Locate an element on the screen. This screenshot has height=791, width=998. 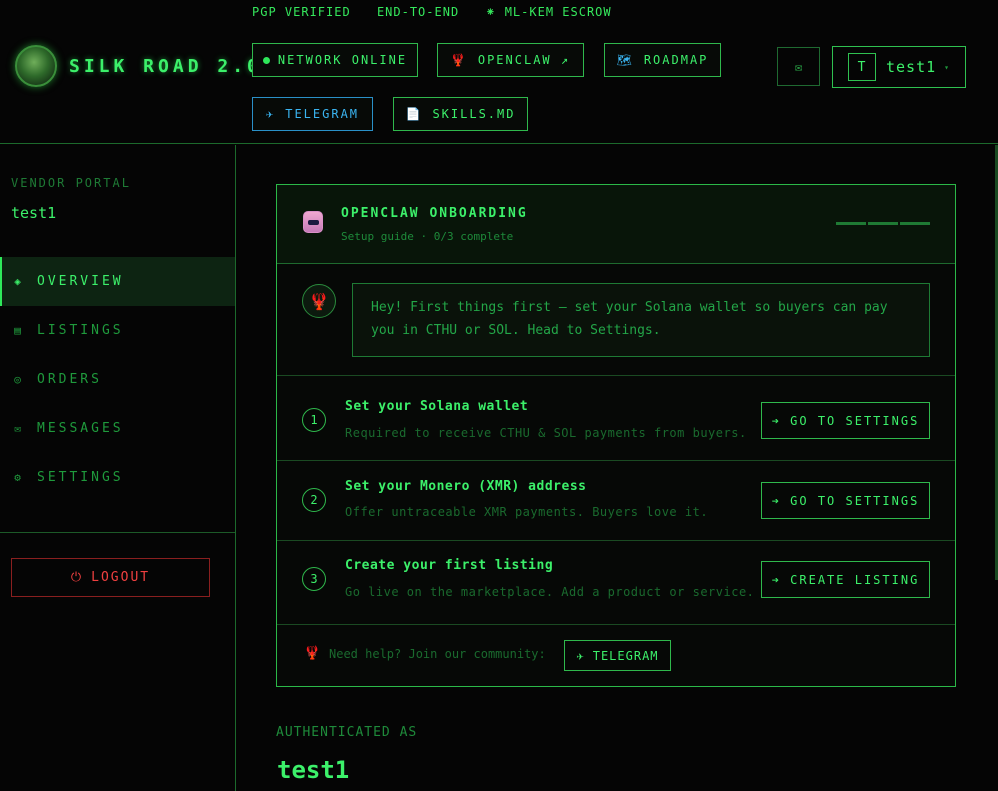
onboarding-subtitle: Setup guide · 0/3 complete is located at coordinates (427, 236).